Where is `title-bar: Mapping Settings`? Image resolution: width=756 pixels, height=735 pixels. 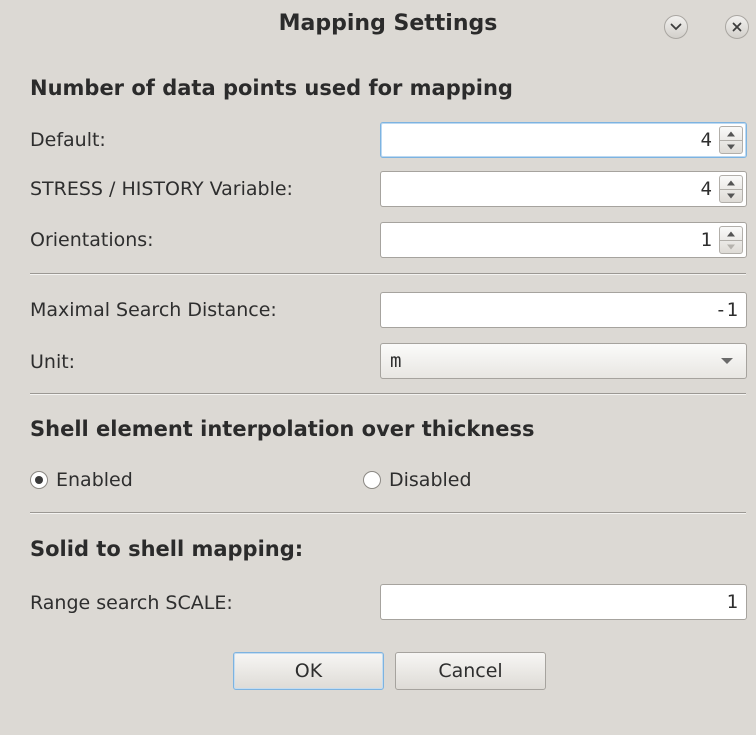
title-bar: Mapping Settings is located at coordinates (378, 29).